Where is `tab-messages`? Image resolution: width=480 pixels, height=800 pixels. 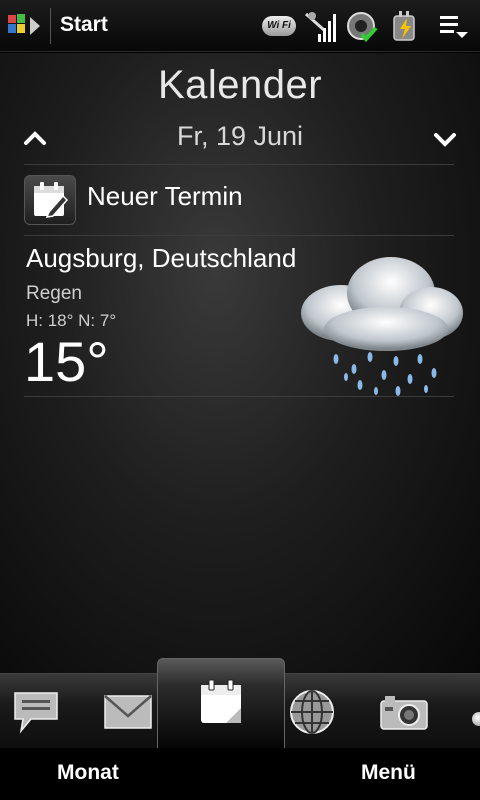 tab-messages is located at coordinates (43, 711).